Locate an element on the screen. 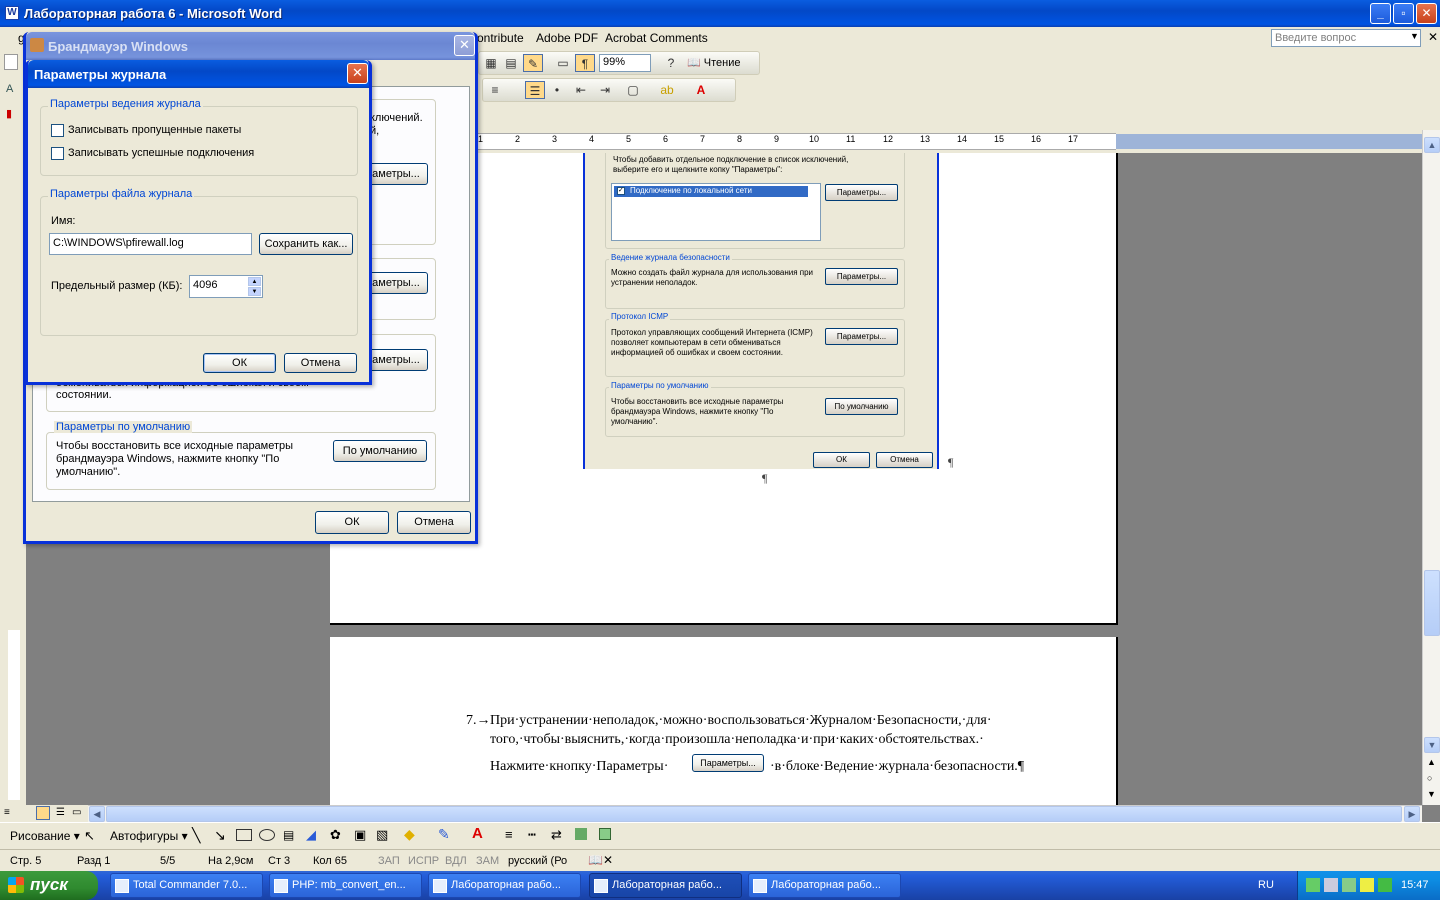  prev-page-icon: ▲ is located at coordinates (1431, 762).